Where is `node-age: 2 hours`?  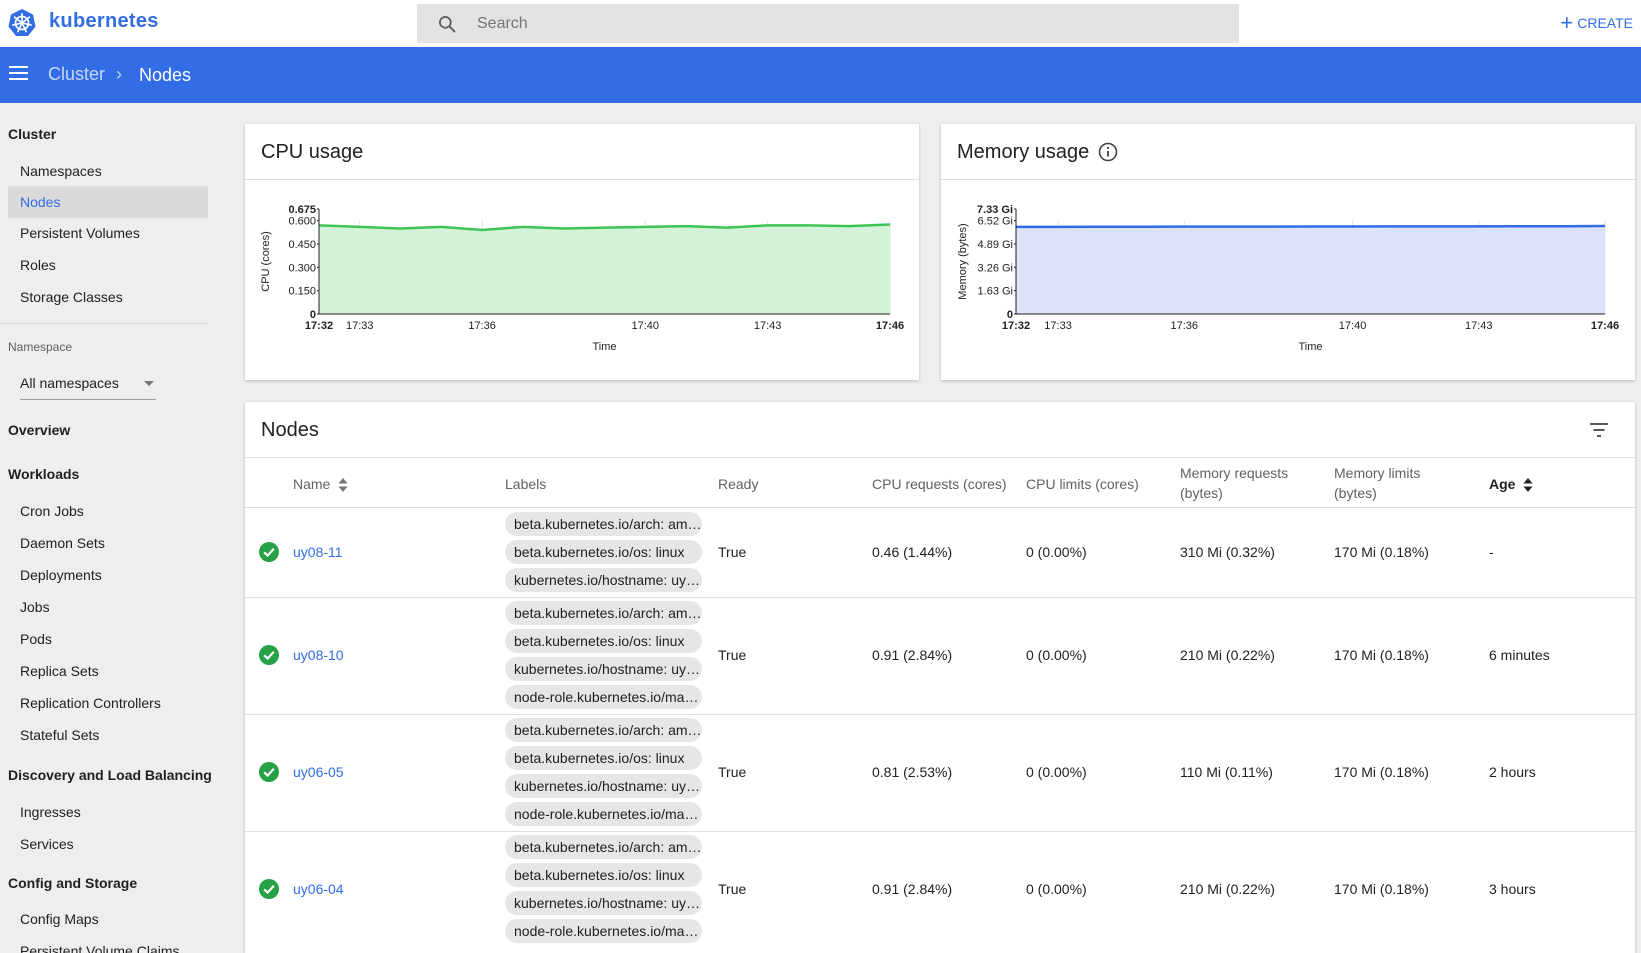
node-age: 2 hours is located at coordinates (1512, 772).